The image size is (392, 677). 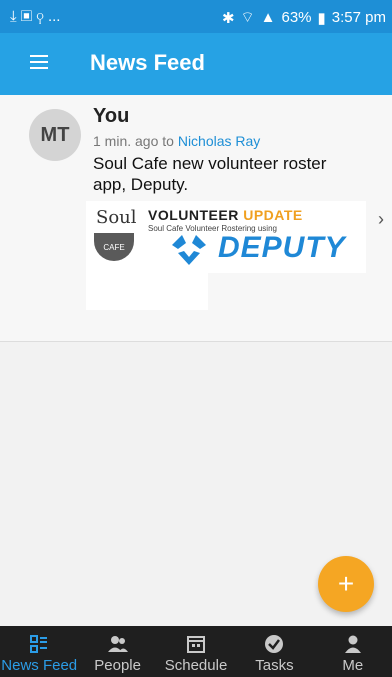 I want to click on tab-tasks: Tasks, so click(x=274, y=651).